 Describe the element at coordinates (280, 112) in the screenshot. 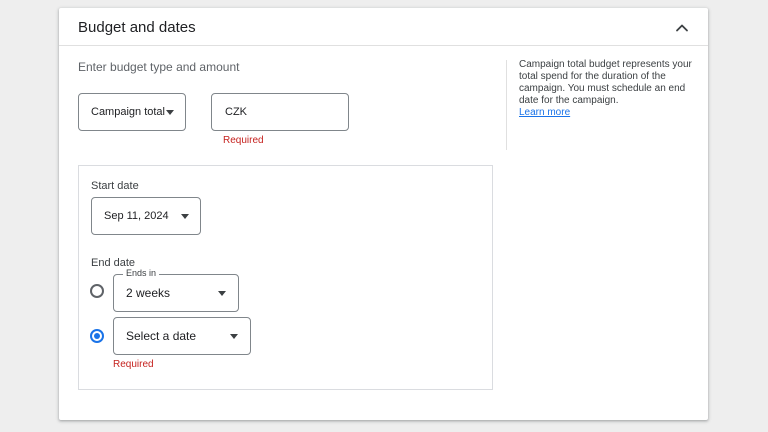

I see `budget-amount-input: CZK` at that location.